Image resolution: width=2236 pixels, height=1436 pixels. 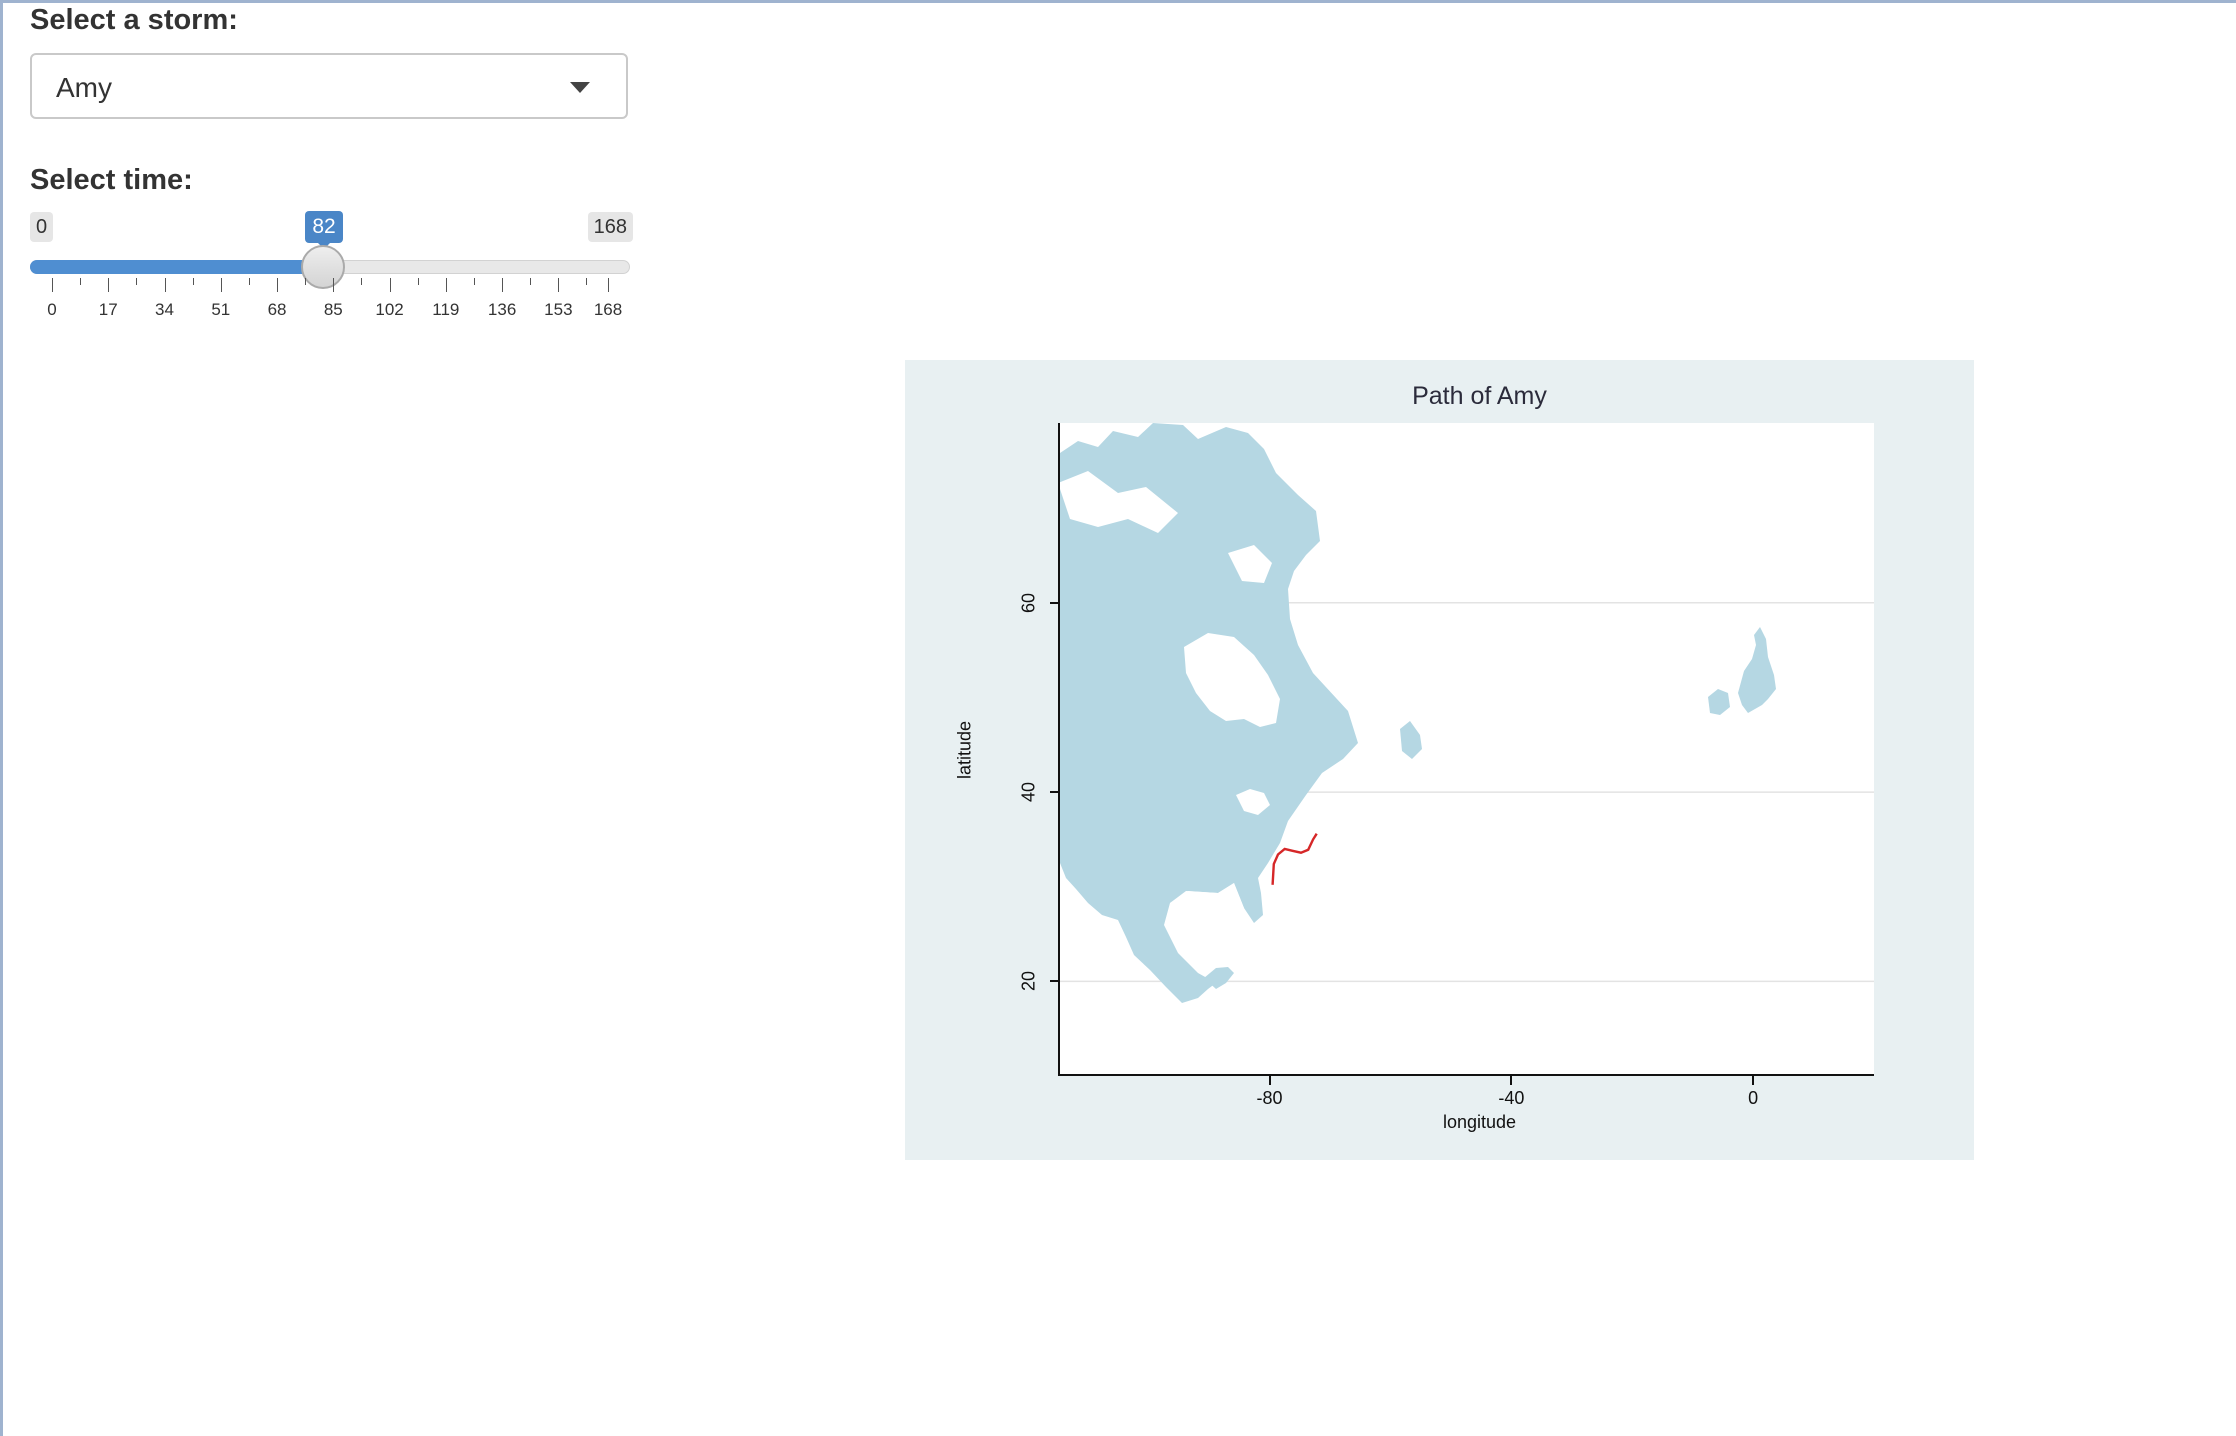 I want to click on slider-tick-label: 0, so click(x=52, y=309).